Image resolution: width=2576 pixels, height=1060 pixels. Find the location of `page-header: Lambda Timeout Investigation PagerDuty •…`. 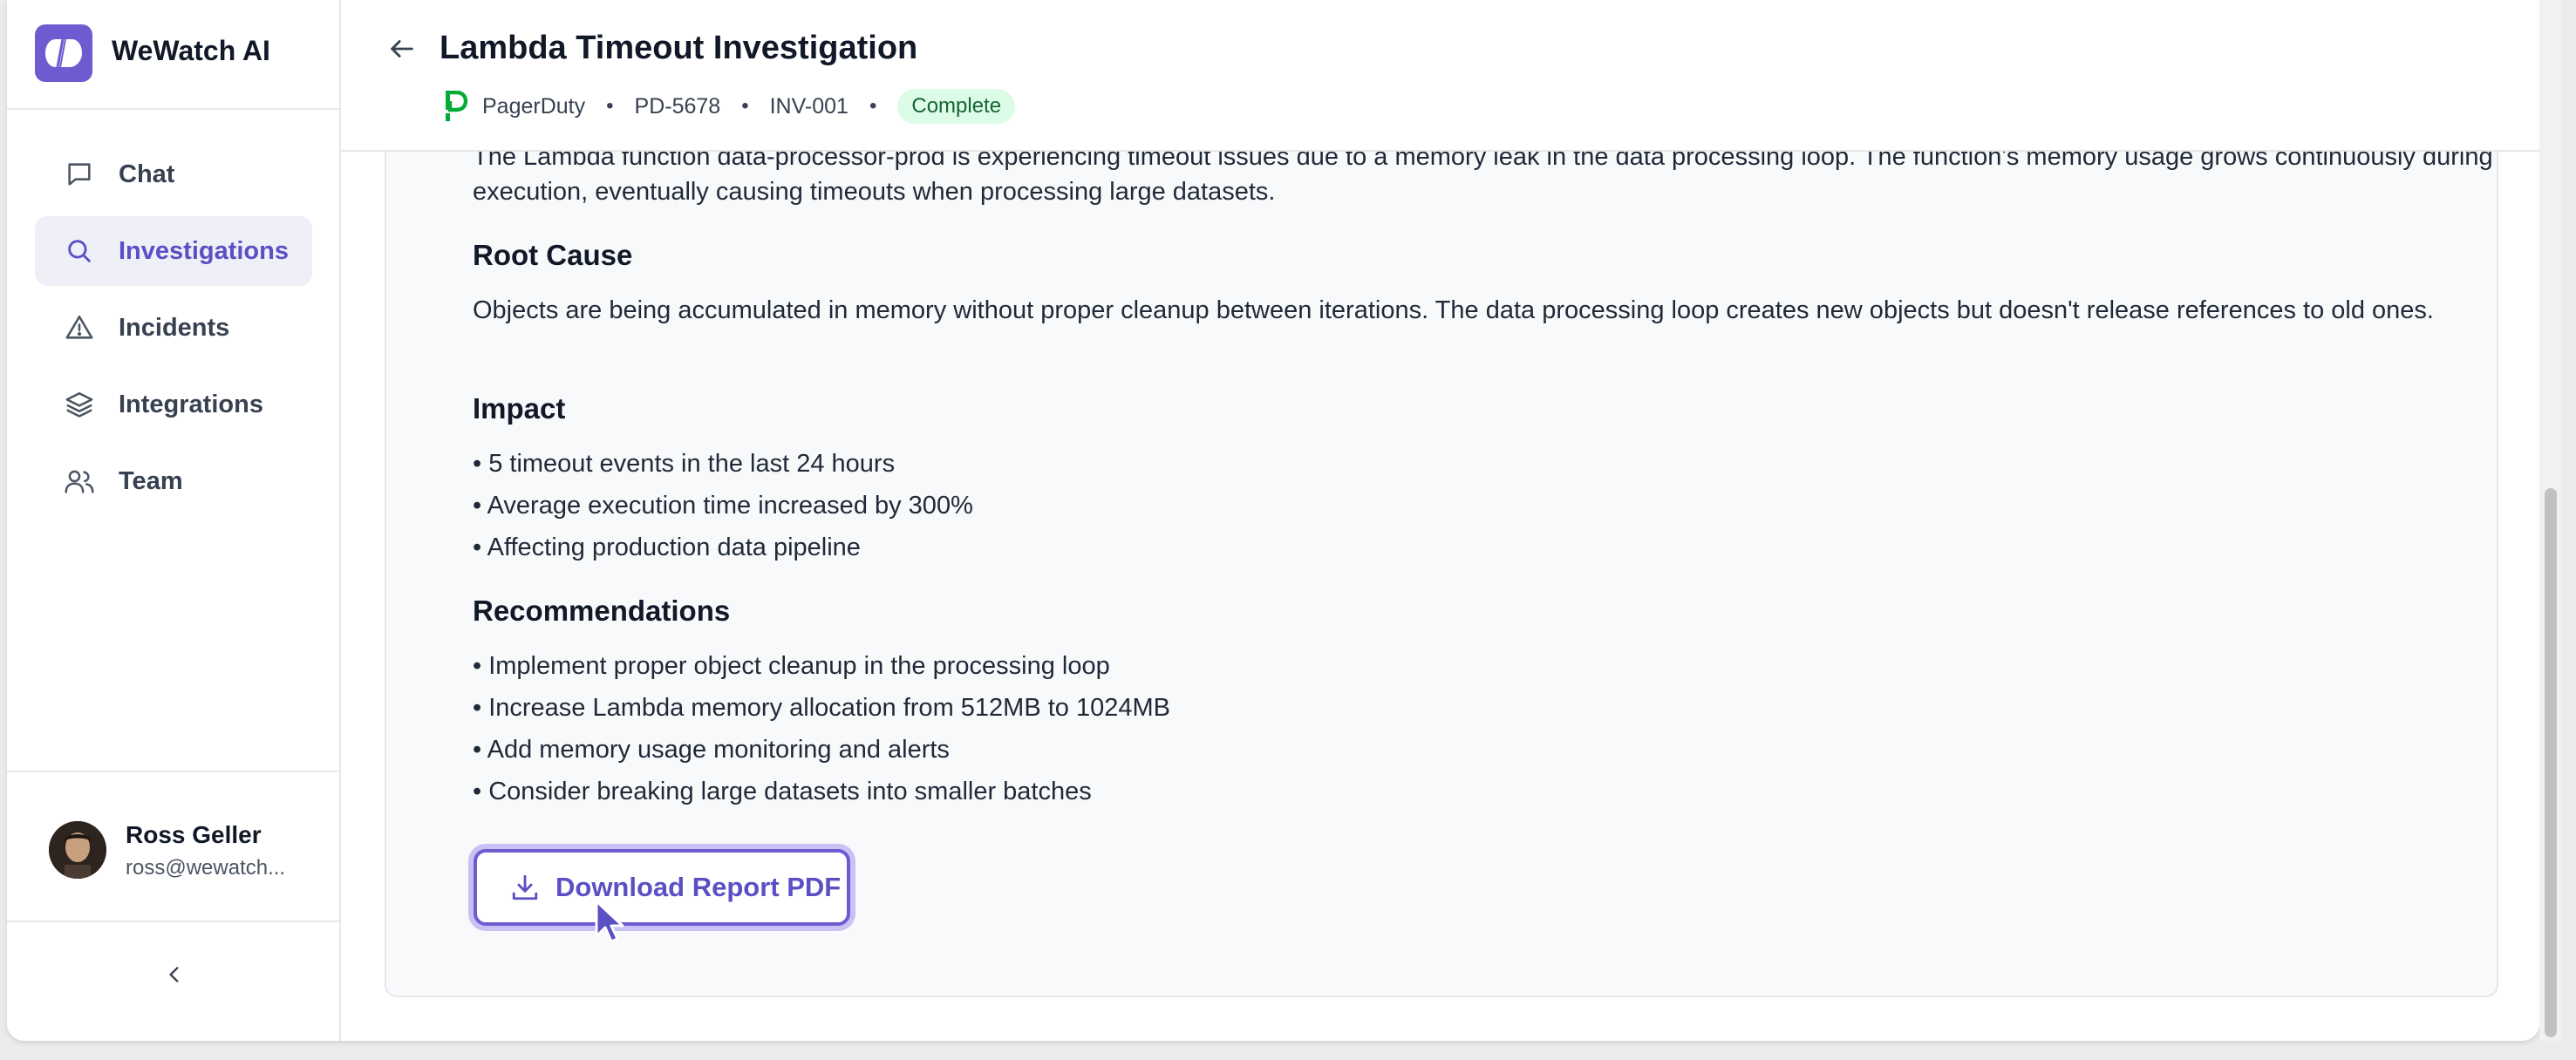

page-header: Lambda Timeout Investigation PagerDuty •… is located at coordinates (1440, 76).